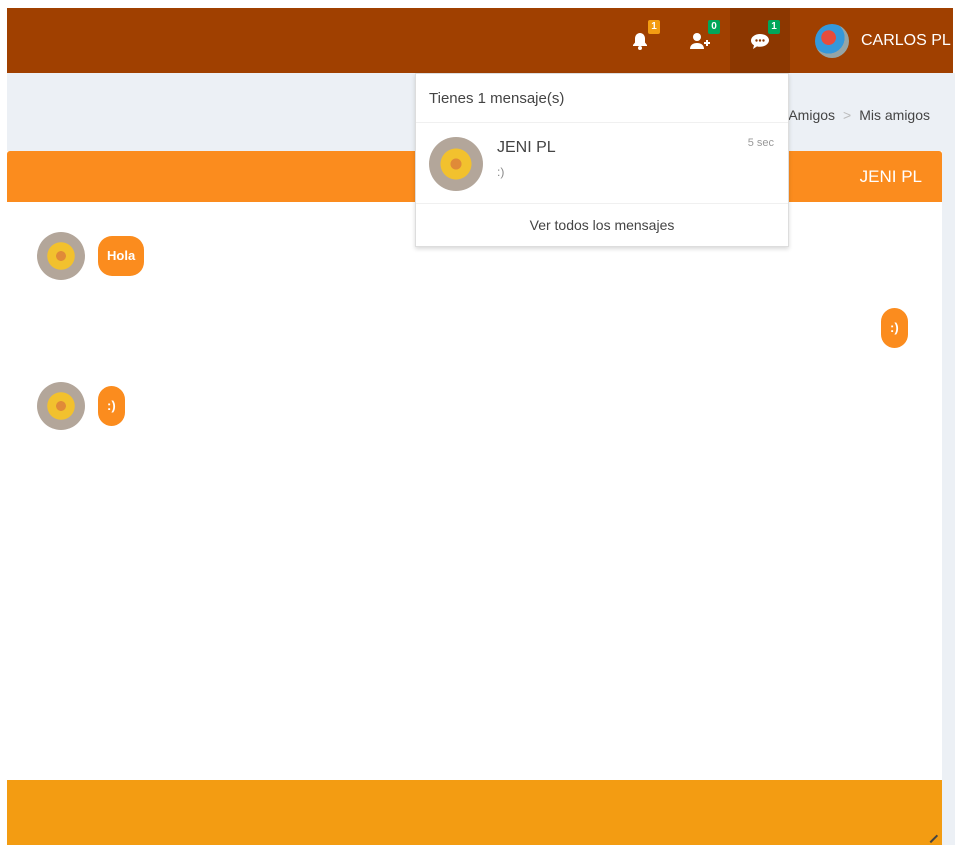 This screenshot has width=955, height=845. Describe the element at coordinates (602, 163) in the screenshot. I see `dropdown-message-item: JENI PL :) 5 sec` at that location.